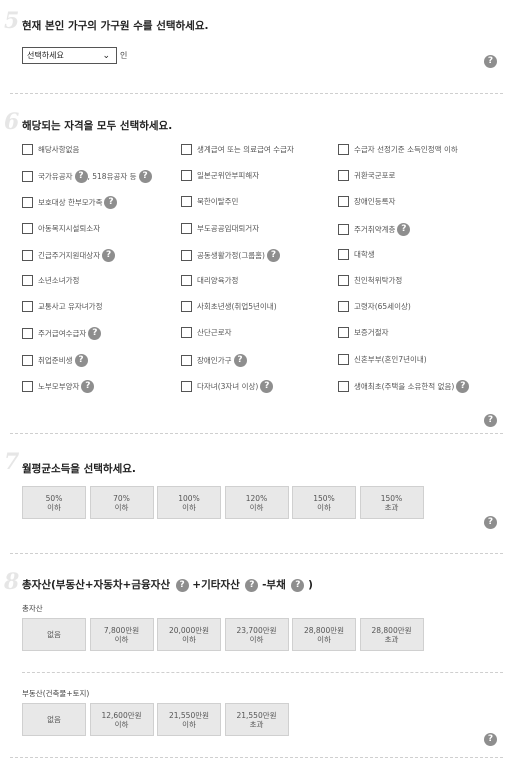 This screenshot has width=507, height=763. I want to click on qualification-option: 취업준비생?, so click(55, 360).